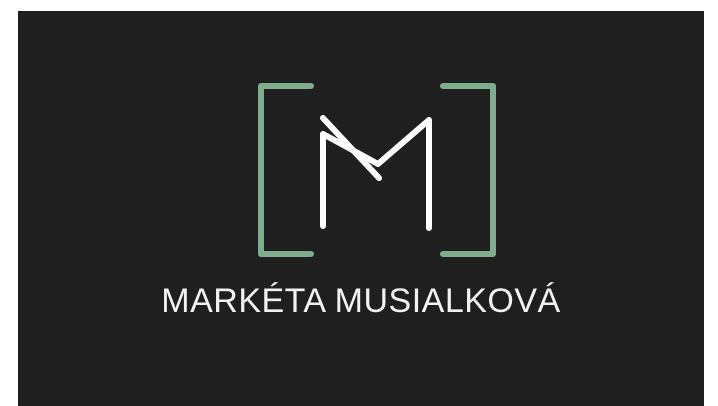 This screenshot has height=406, width=718. Describe the element at coordinates (286, 170) in the screenshot. I see `left-bracket-icon` at that location.